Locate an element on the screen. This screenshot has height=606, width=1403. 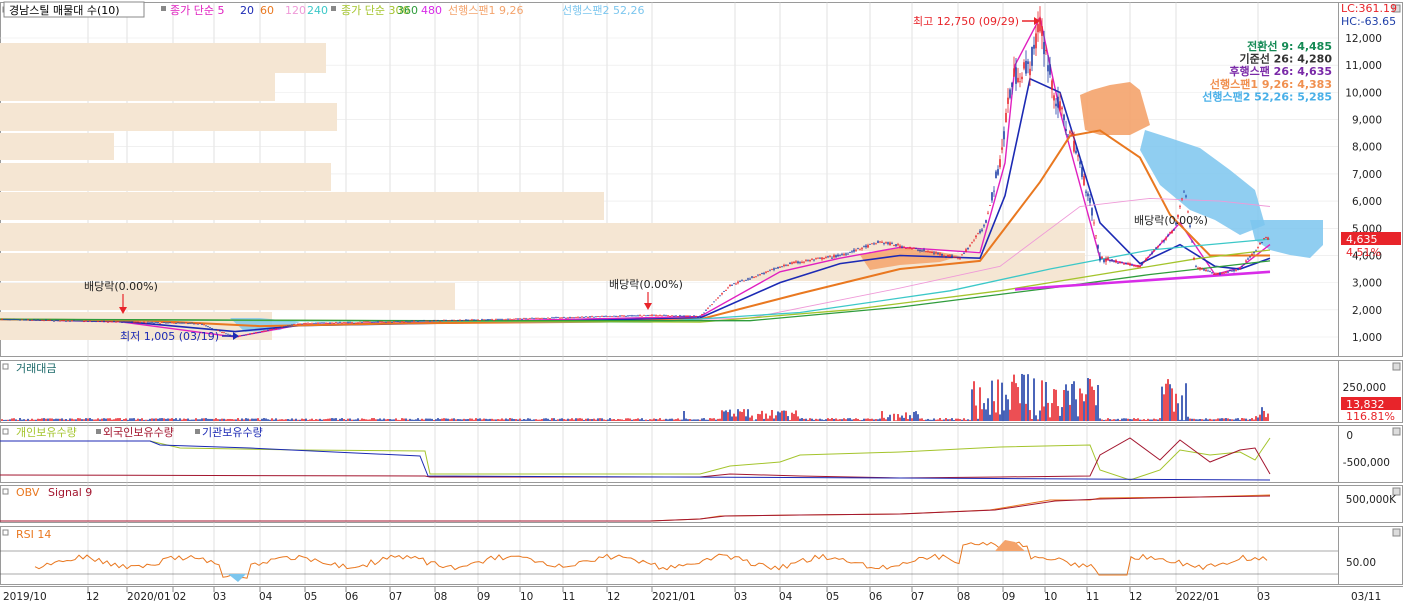
x-tick-label: 05 is located at coordinates (310, 597).